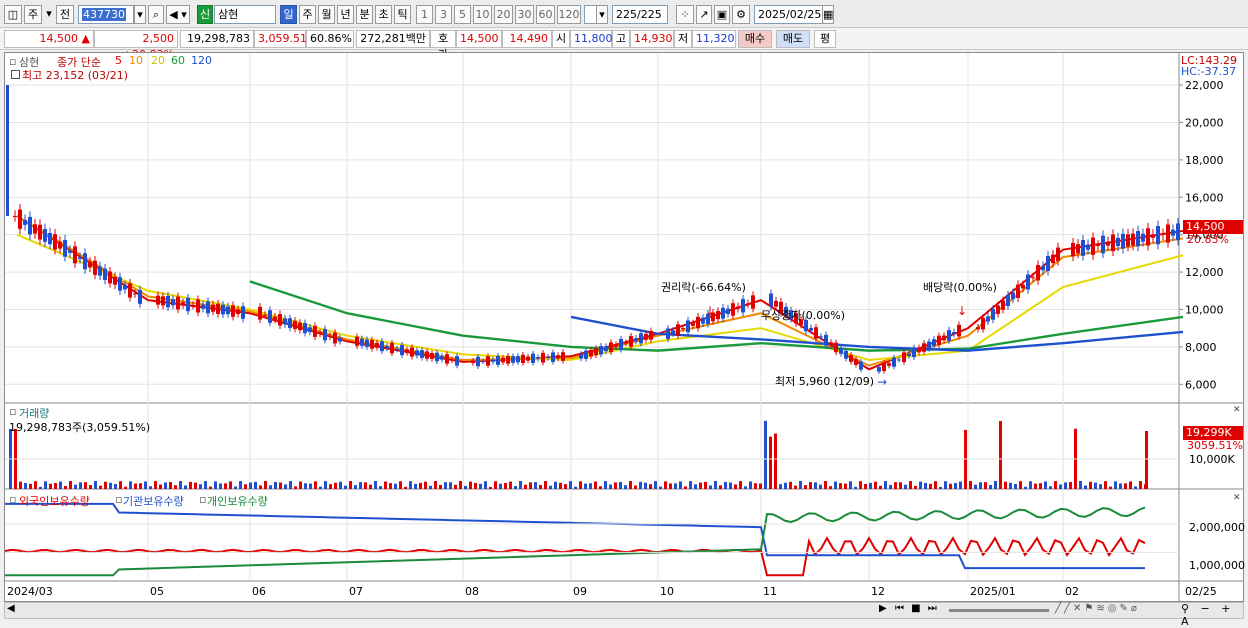 Image resolution: width=1248 pixels, height=628 pixels. Describe the element at coordinates (482, 14) in the screenshot. I see `interval-10-button: 10` at that location.